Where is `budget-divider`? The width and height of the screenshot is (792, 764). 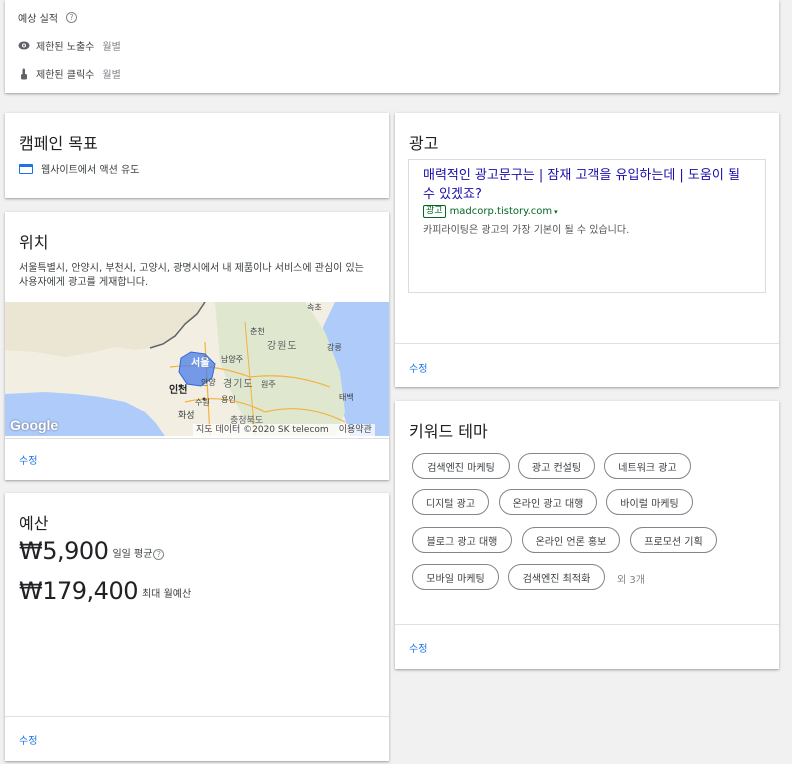 budget-divider is located at coordinates (197, 716).